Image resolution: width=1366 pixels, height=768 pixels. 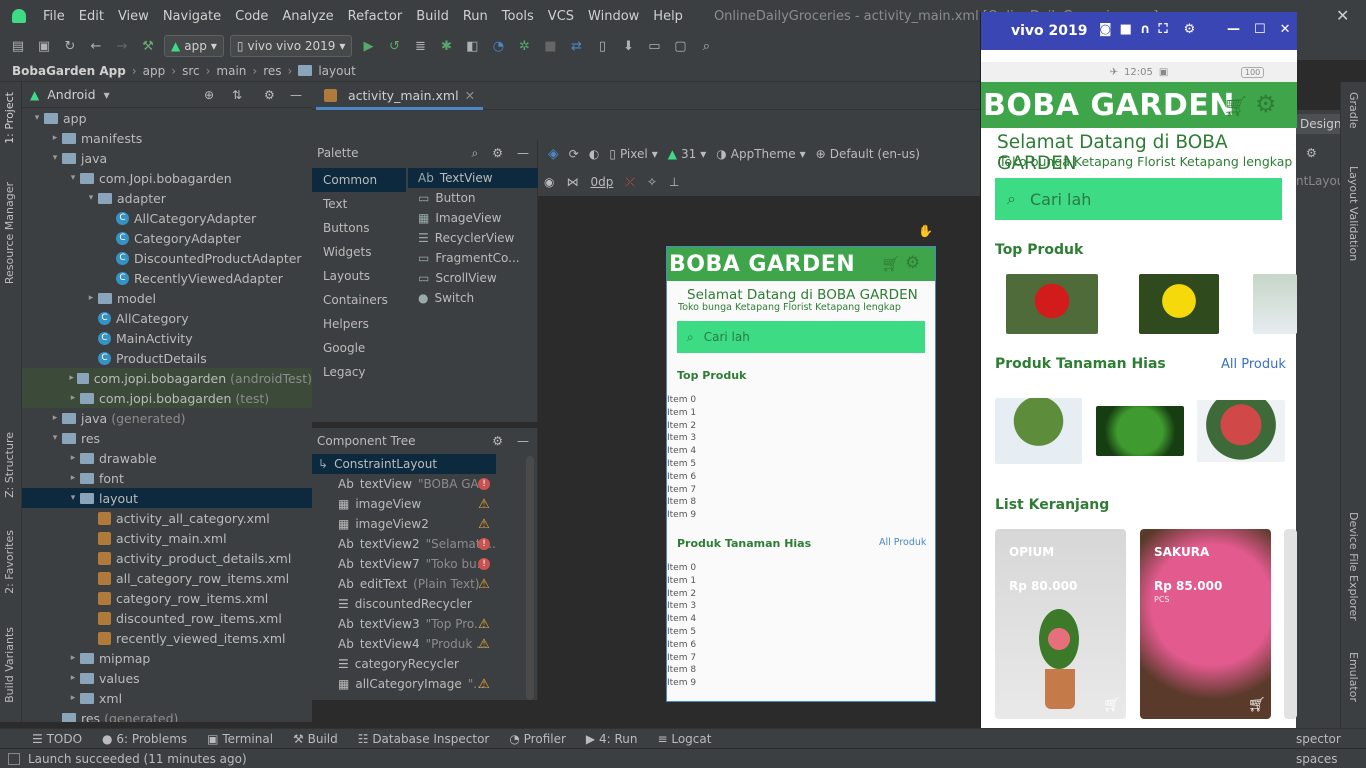 I want to click on tree-item: ▸ model, so click(x=167, y=298).